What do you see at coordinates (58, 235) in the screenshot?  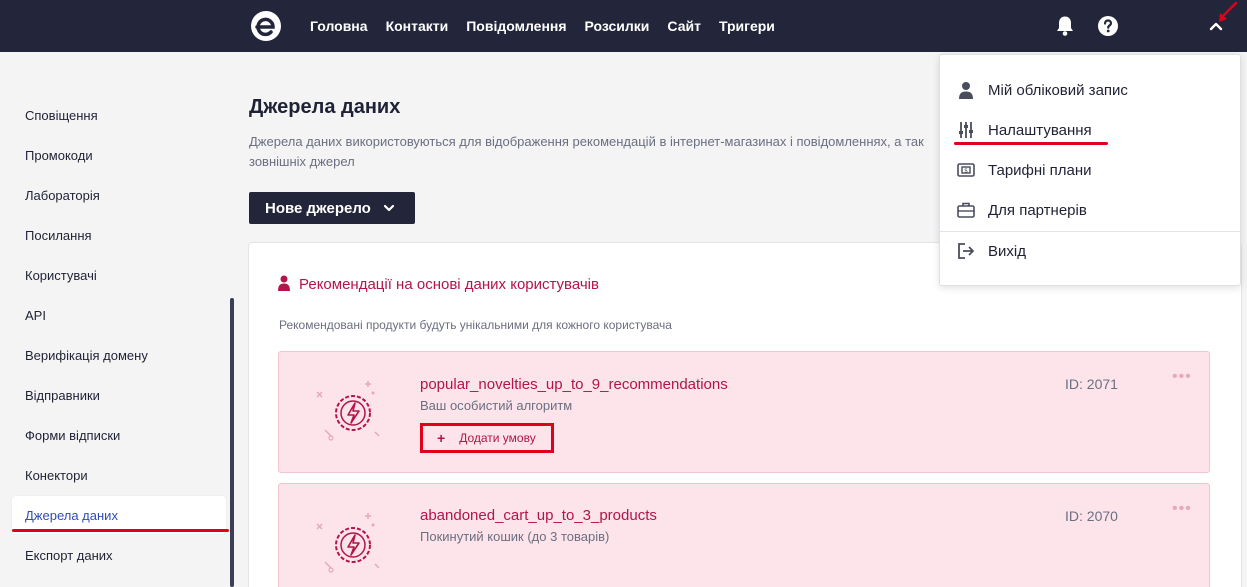 I see `sidebar-item-links: Посилання` at bounding box center [58, 235].